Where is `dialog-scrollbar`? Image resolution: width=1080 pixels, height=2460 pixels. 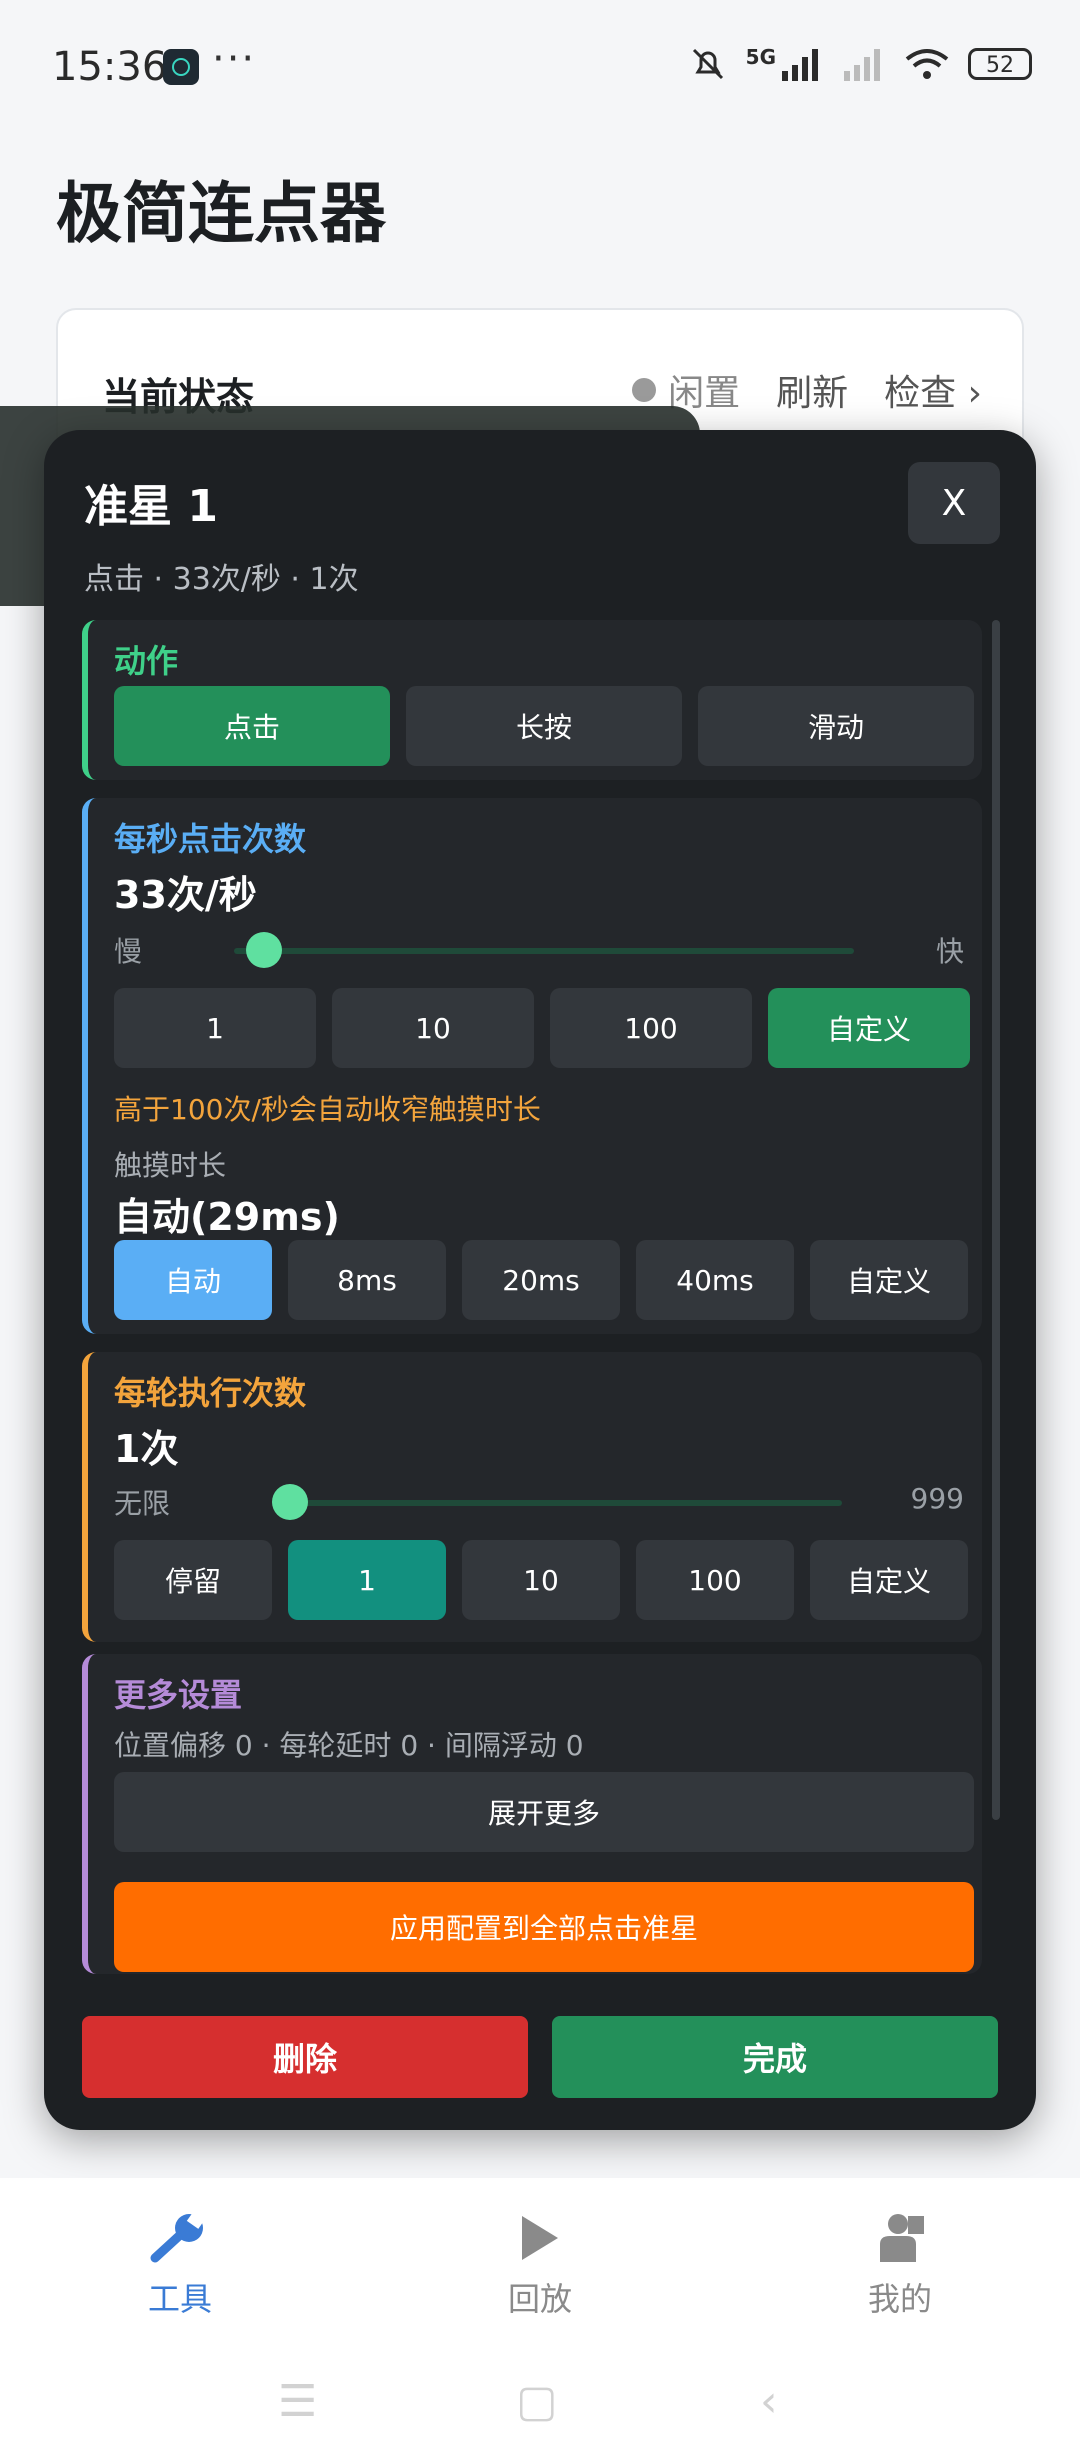 dialog-scrollbar is located at coordinates (996, 1220).